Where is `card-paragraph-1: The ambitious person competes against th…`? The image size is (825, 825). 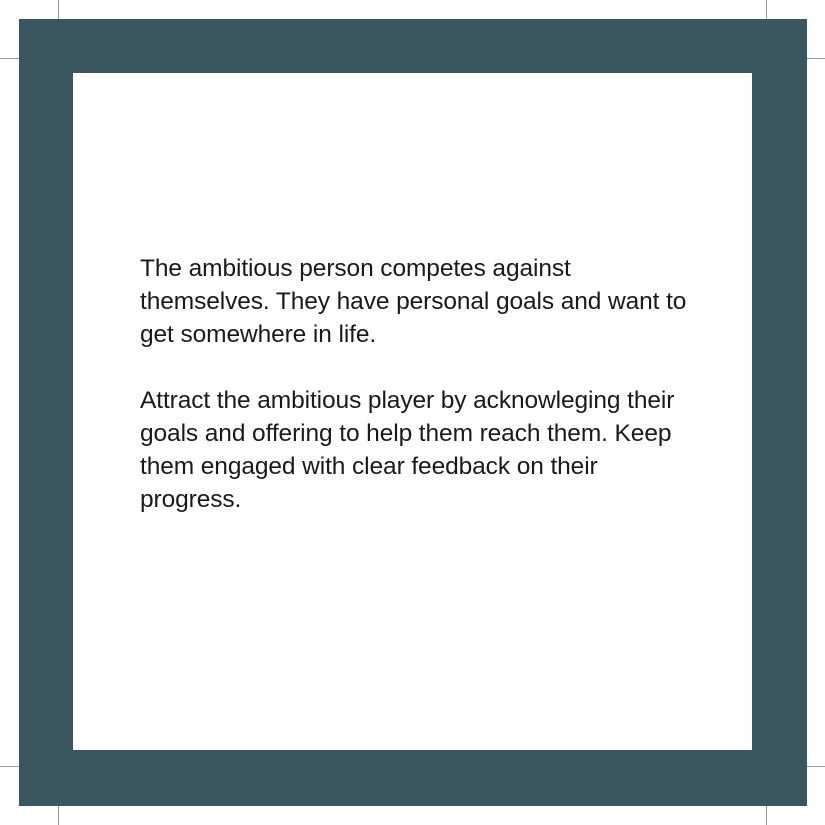
card-paragraph-1: The ambitious person competes against th… is located at coordinates (413, 301).